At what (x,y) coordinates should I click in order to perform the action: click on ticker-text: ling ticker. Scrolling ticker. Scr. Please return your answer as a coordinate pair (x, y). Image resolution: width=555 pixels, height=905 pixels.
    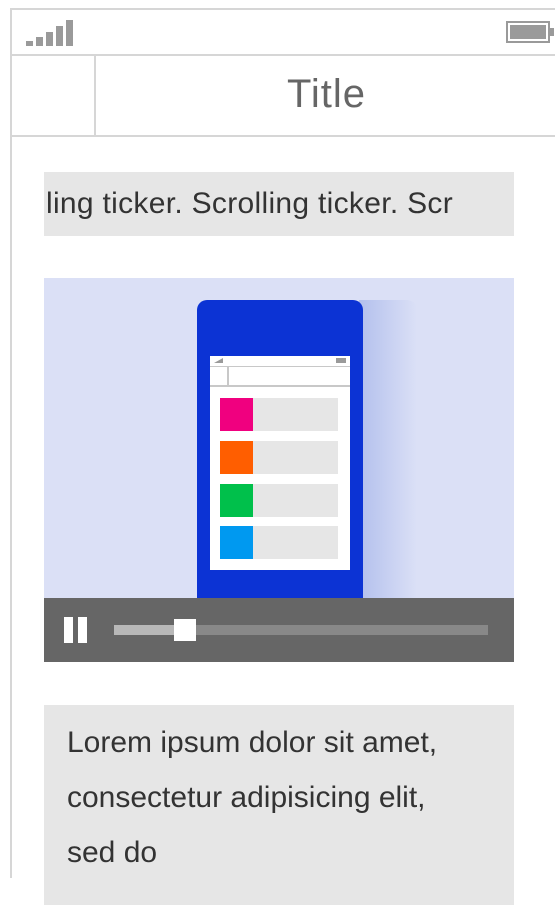
    Looking at the image, I should click on (249, 203).